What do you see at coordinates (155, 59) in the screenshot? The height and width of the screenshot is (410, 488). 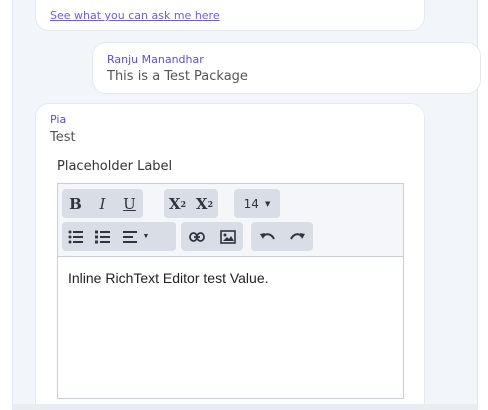 I see `user-message-sender: Ranju Manandhar` at bounding box center [155, 59].